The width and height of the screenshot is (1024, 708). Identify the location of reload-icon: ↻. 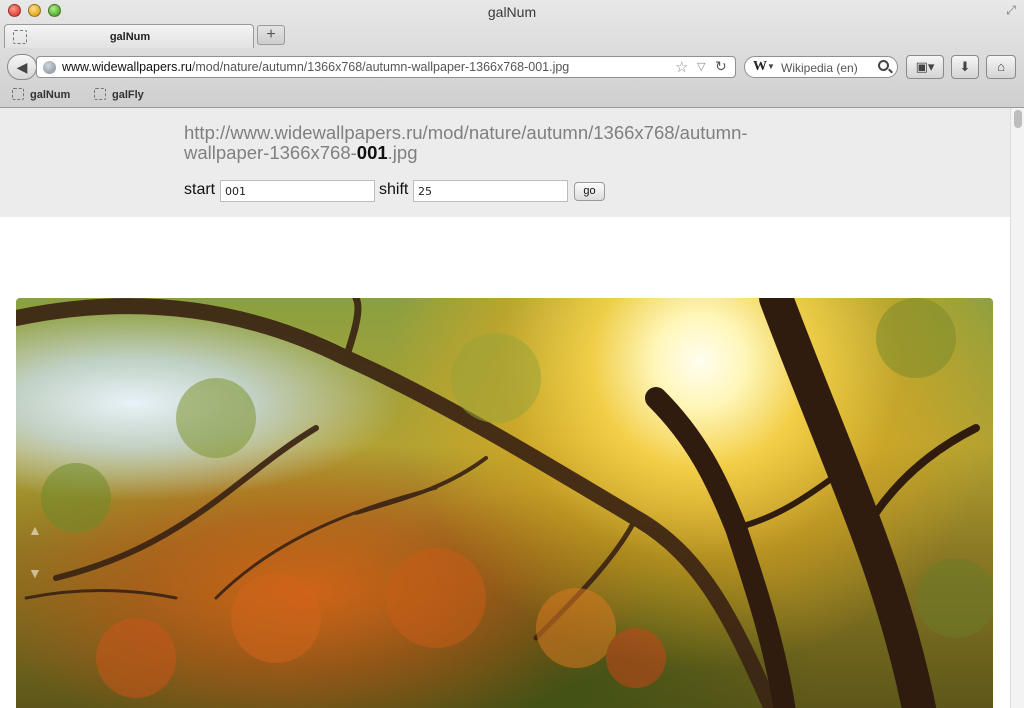
(721, 66).